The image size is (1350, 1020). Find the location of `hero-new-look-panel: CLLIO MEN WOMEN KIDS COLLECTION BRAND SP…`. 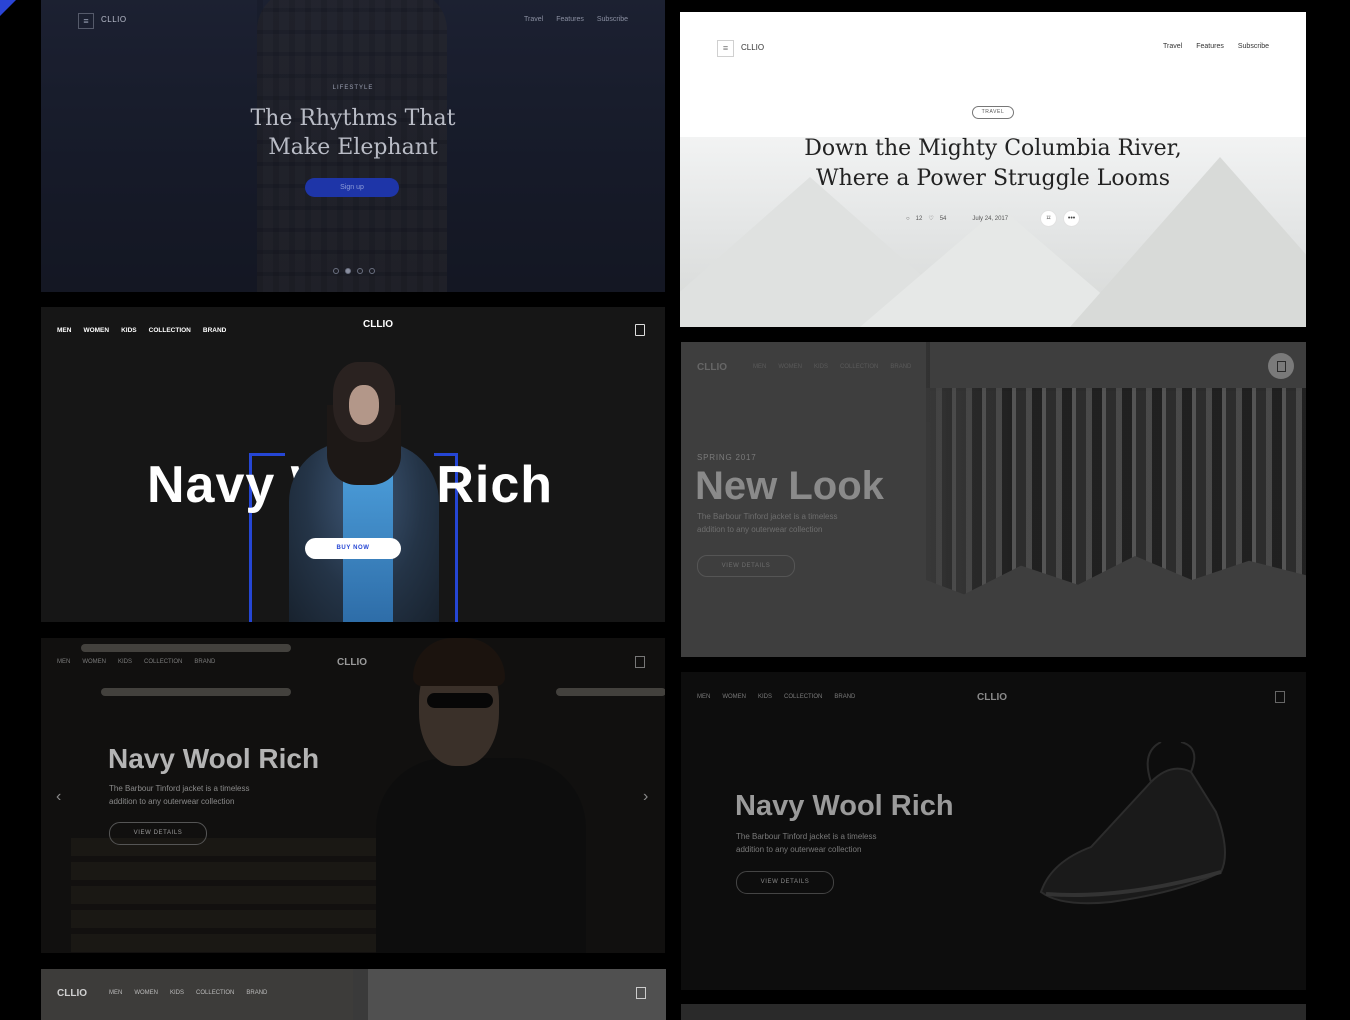

hero-new-look-panel: CLLIO MEN WOMEN KIDS COLLECTION BRAND SP… is located at coordinates (993, 499).